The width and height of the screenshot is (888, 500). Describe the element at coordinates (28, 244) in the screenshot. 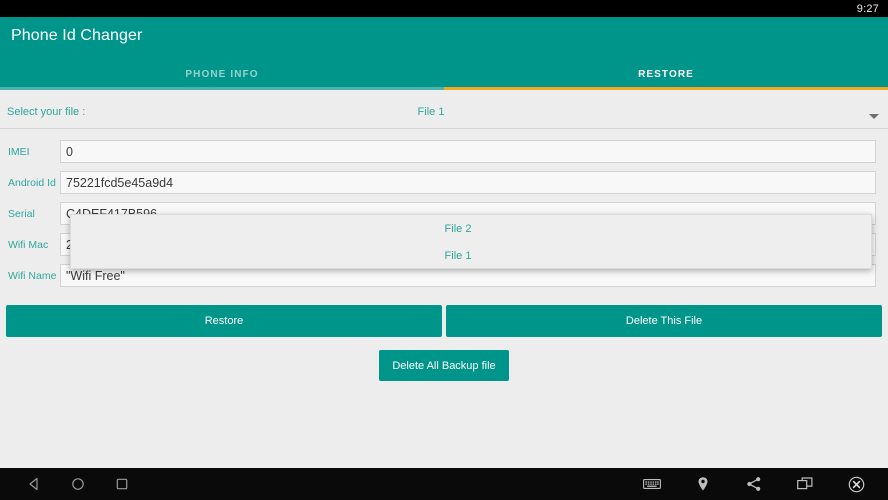

I see `field-label-wifi-mac: Wifi Mac` at that location.